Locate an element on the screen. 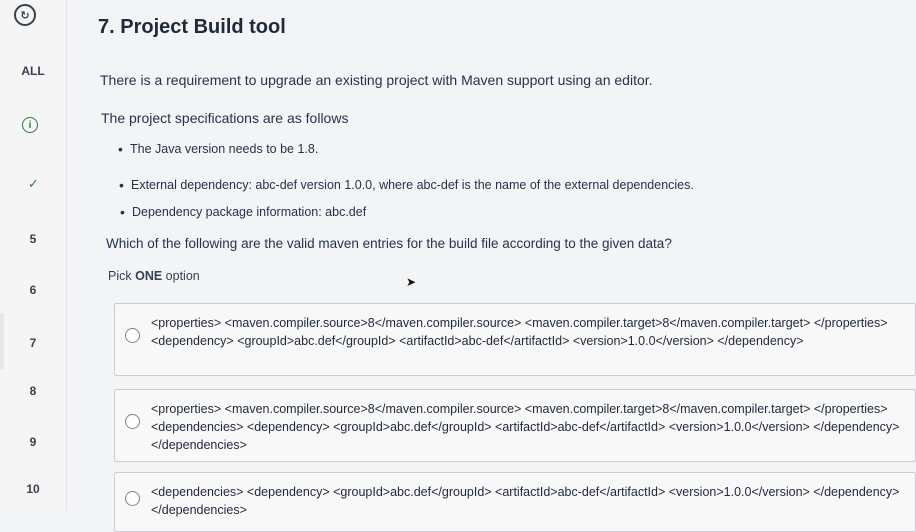 The width and height of the screenshot is (916, 532). spec-bullet-package: Dependency package information: abc.def is located at coordinates (243, 212).